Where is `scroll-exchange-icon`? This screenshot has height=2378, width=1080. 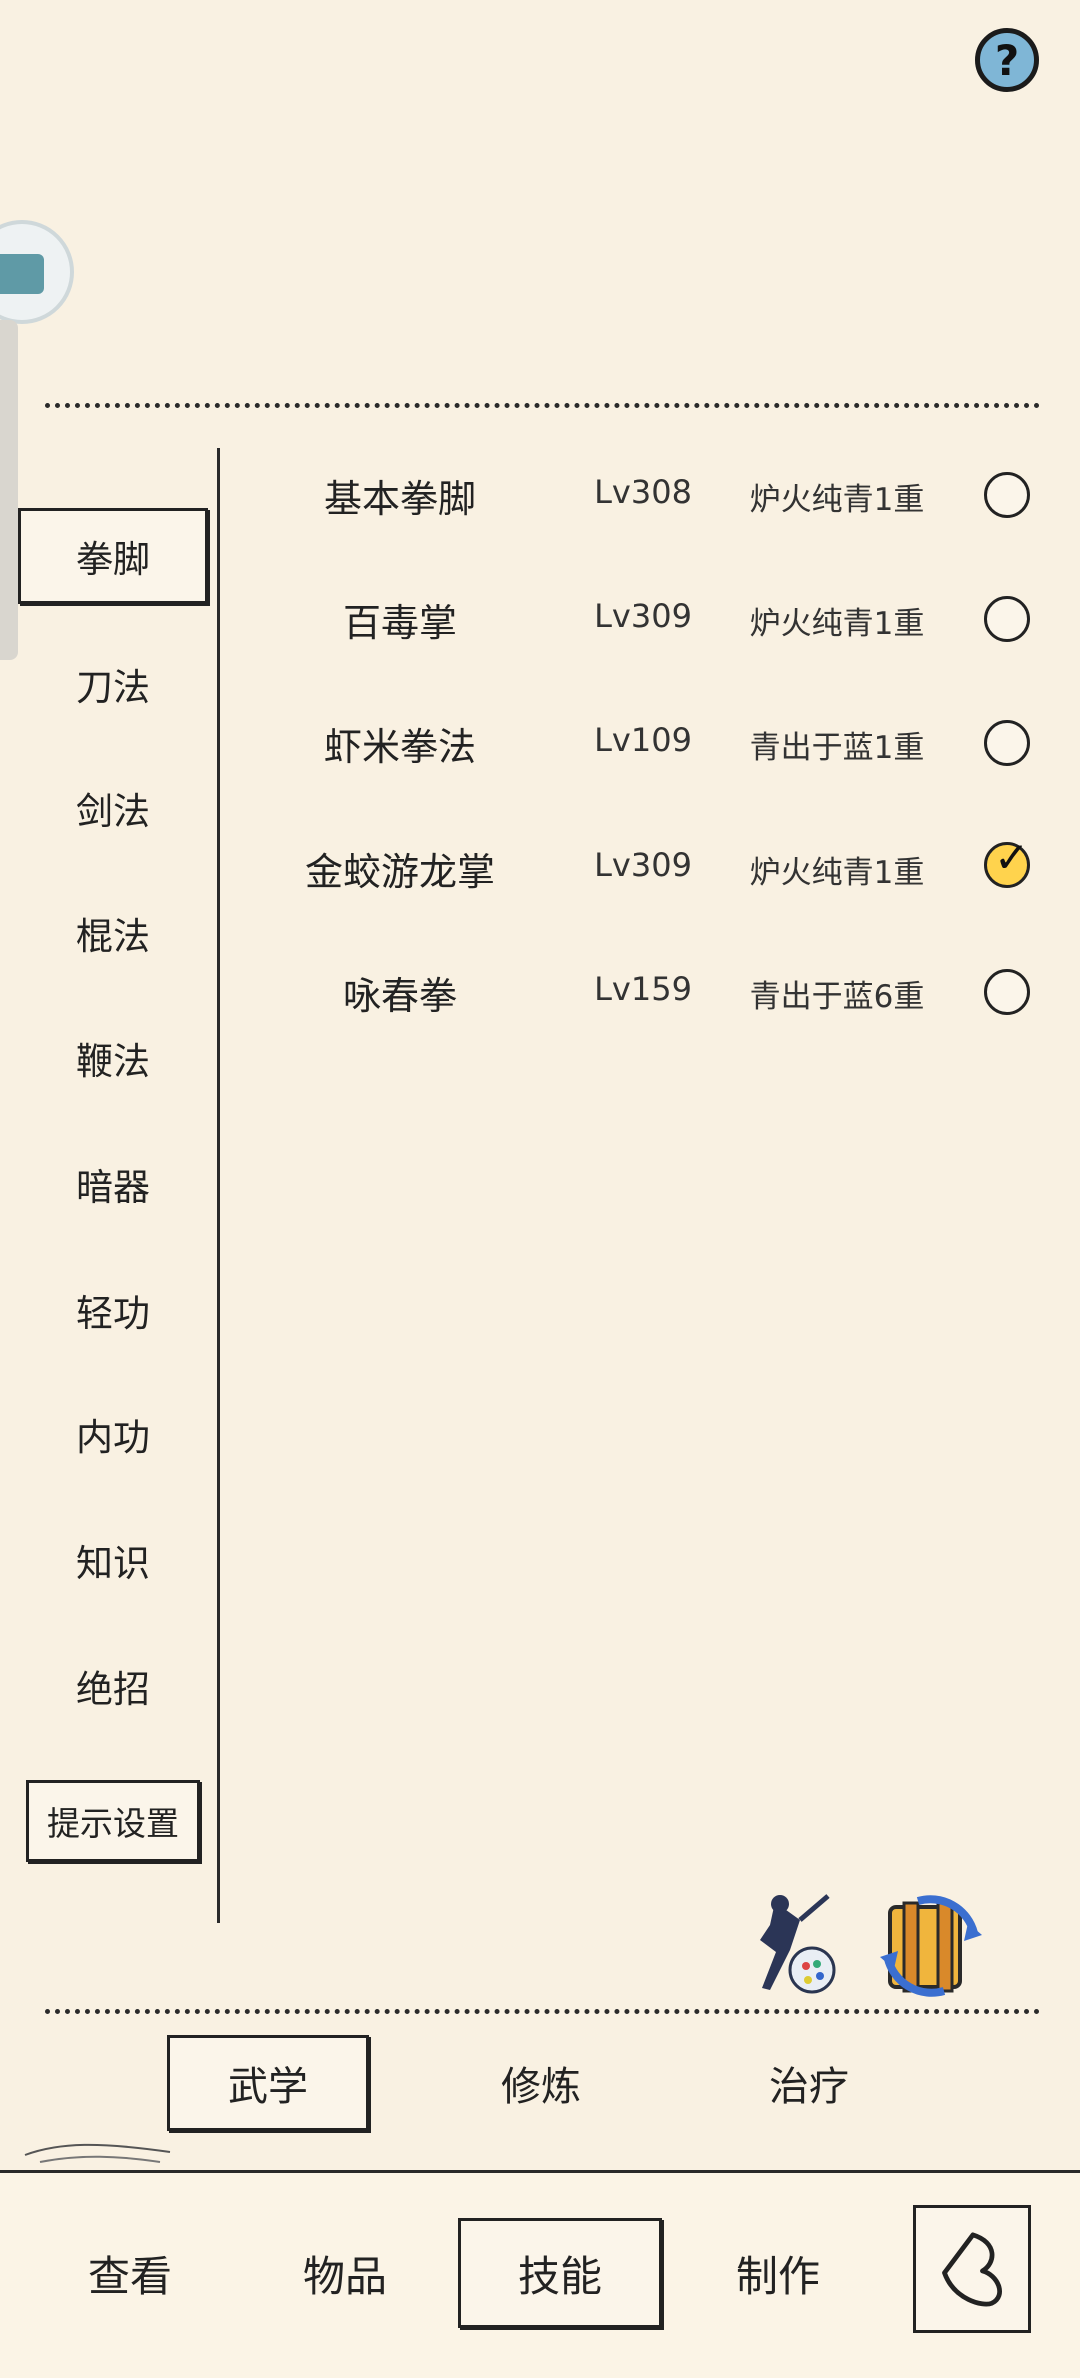 scroll-exchange-icon is located at coordinates (931, 1946).